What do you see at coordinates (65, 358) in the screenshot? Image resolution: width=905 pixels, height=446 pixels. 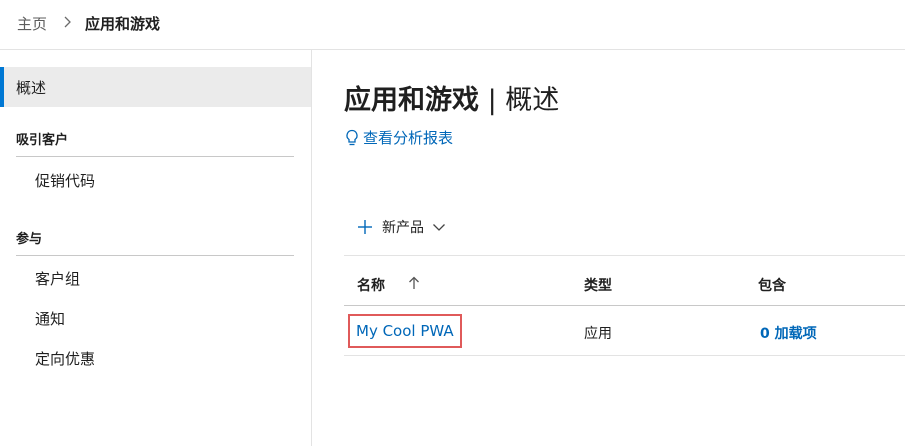 I see `sidebar-item-targeted-offers: 定向优惠` at bounding box center [65, 358].